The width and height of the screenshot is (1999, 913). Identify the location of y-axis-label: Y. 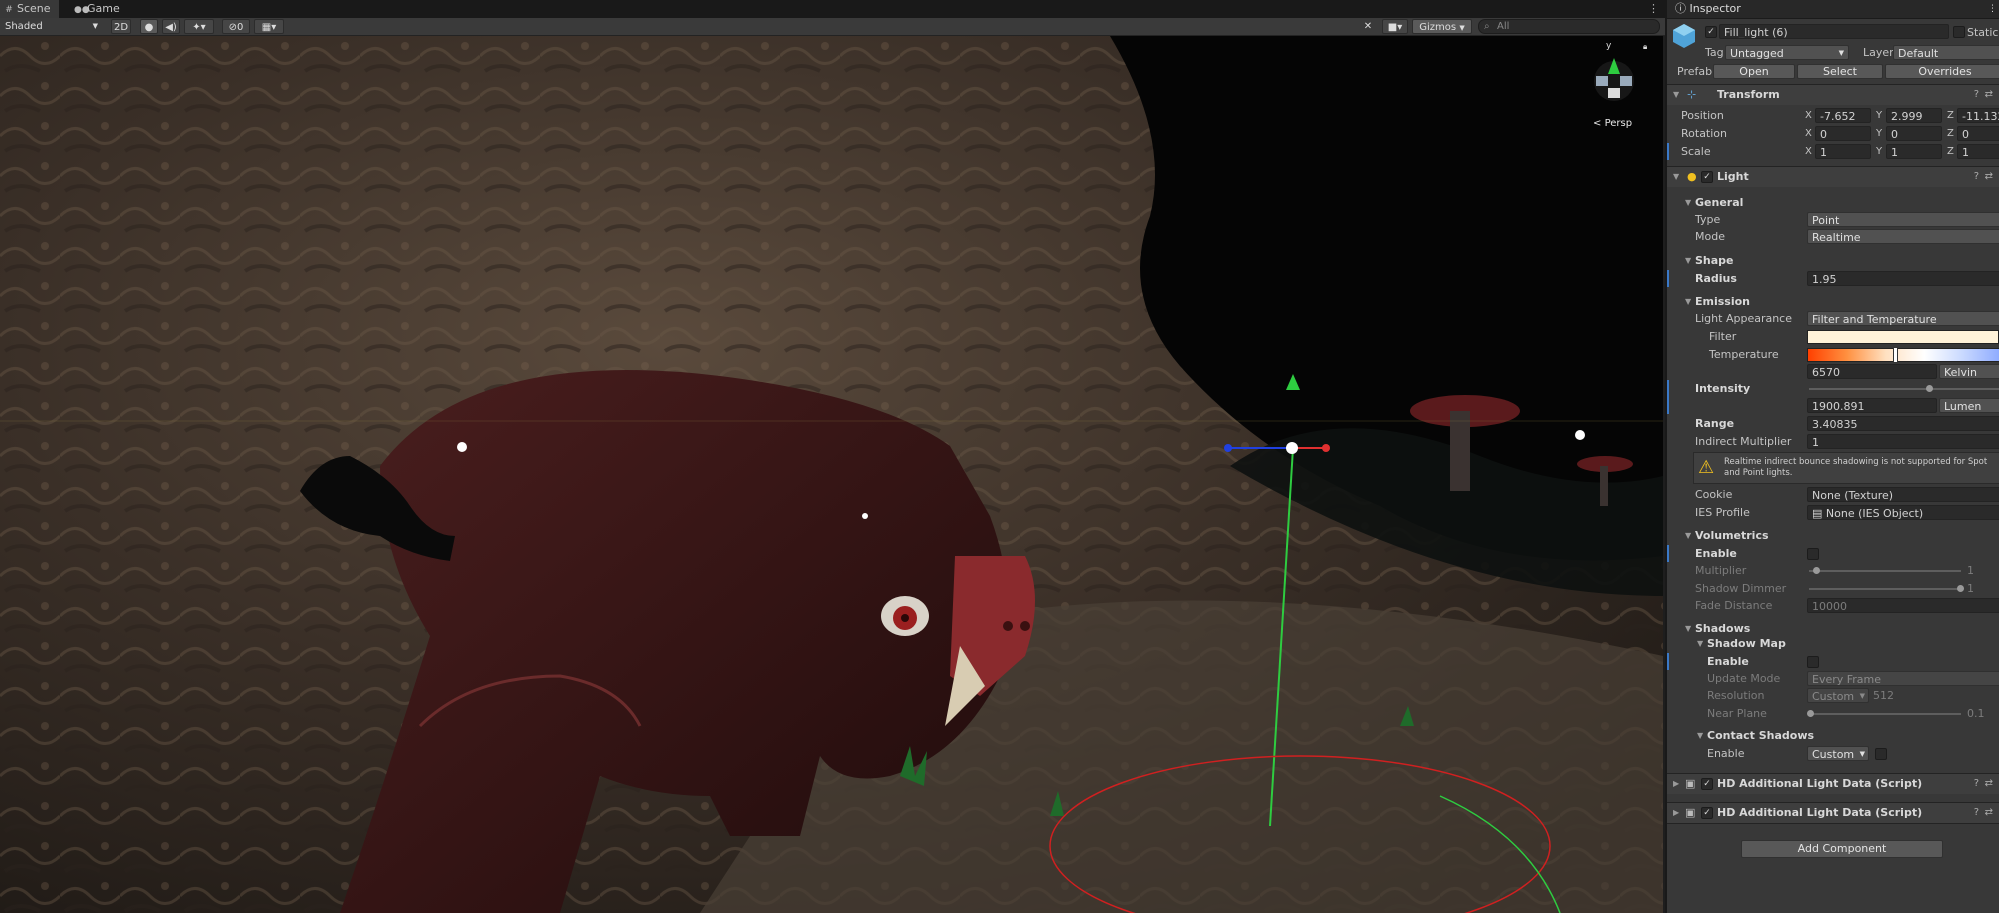
(1879, 133).